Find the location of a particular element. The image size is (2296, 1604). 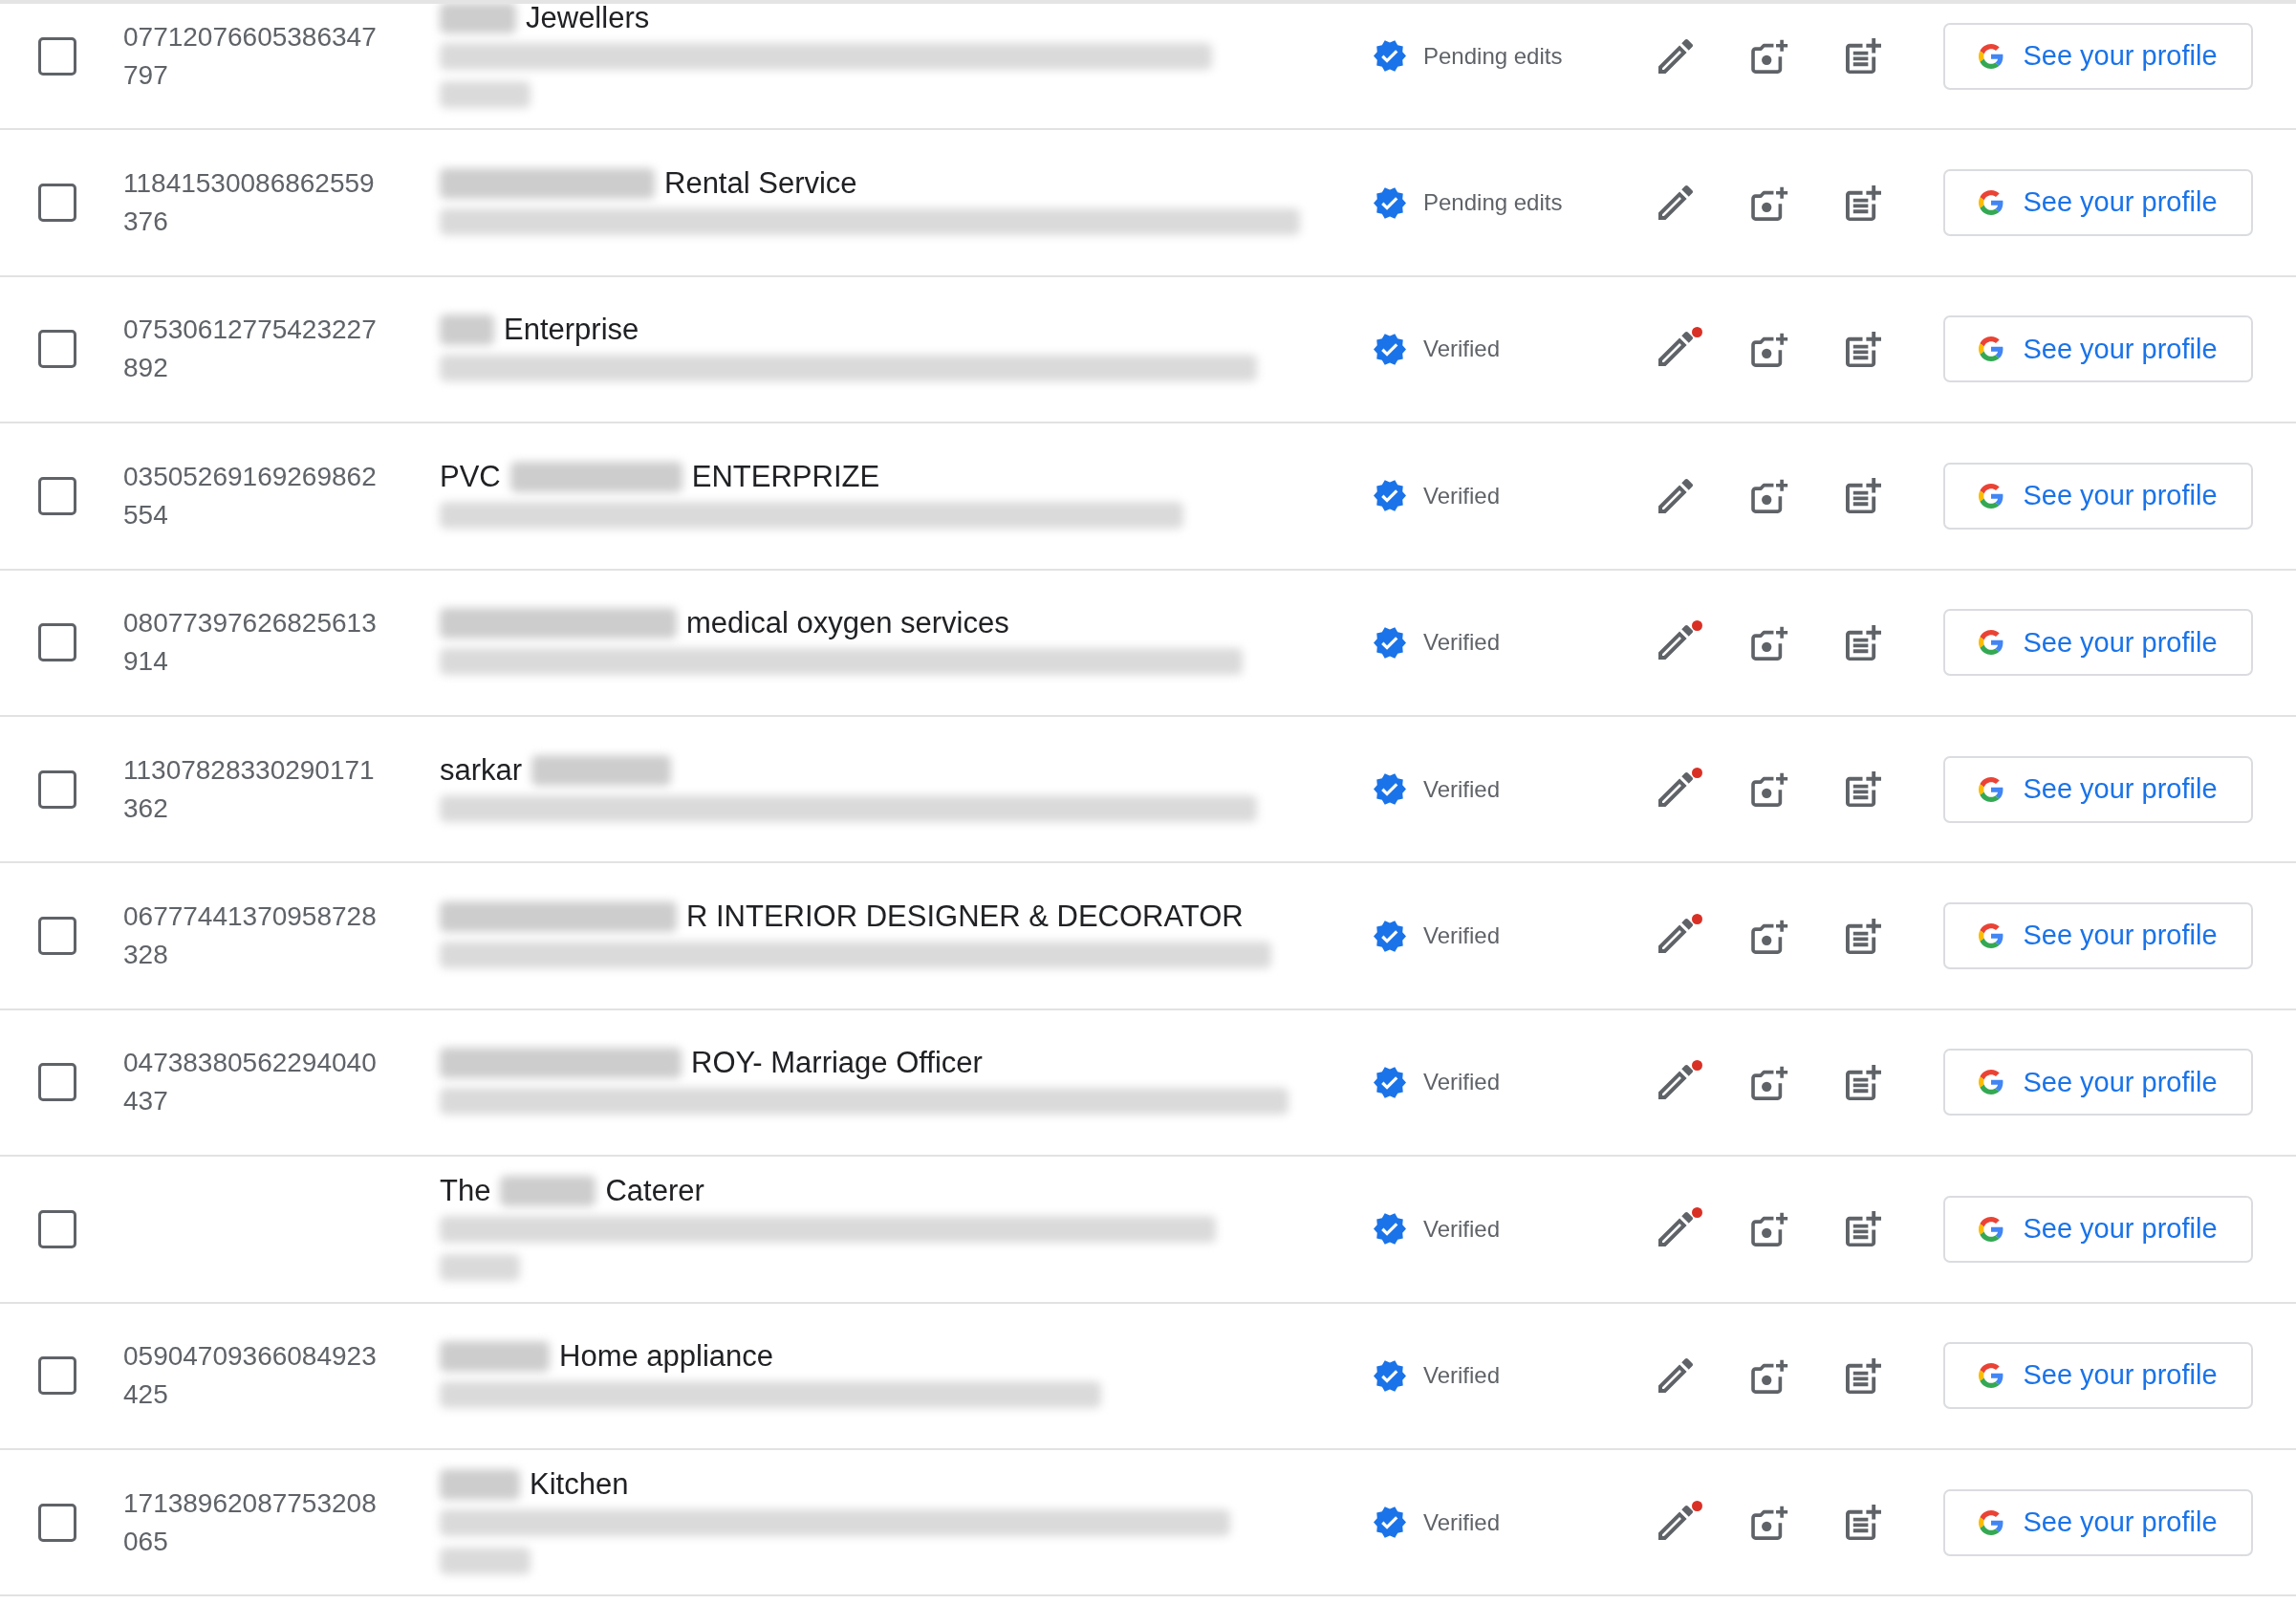

profile-id: 17138962087753208065 is located at coordinates (251, 1522).